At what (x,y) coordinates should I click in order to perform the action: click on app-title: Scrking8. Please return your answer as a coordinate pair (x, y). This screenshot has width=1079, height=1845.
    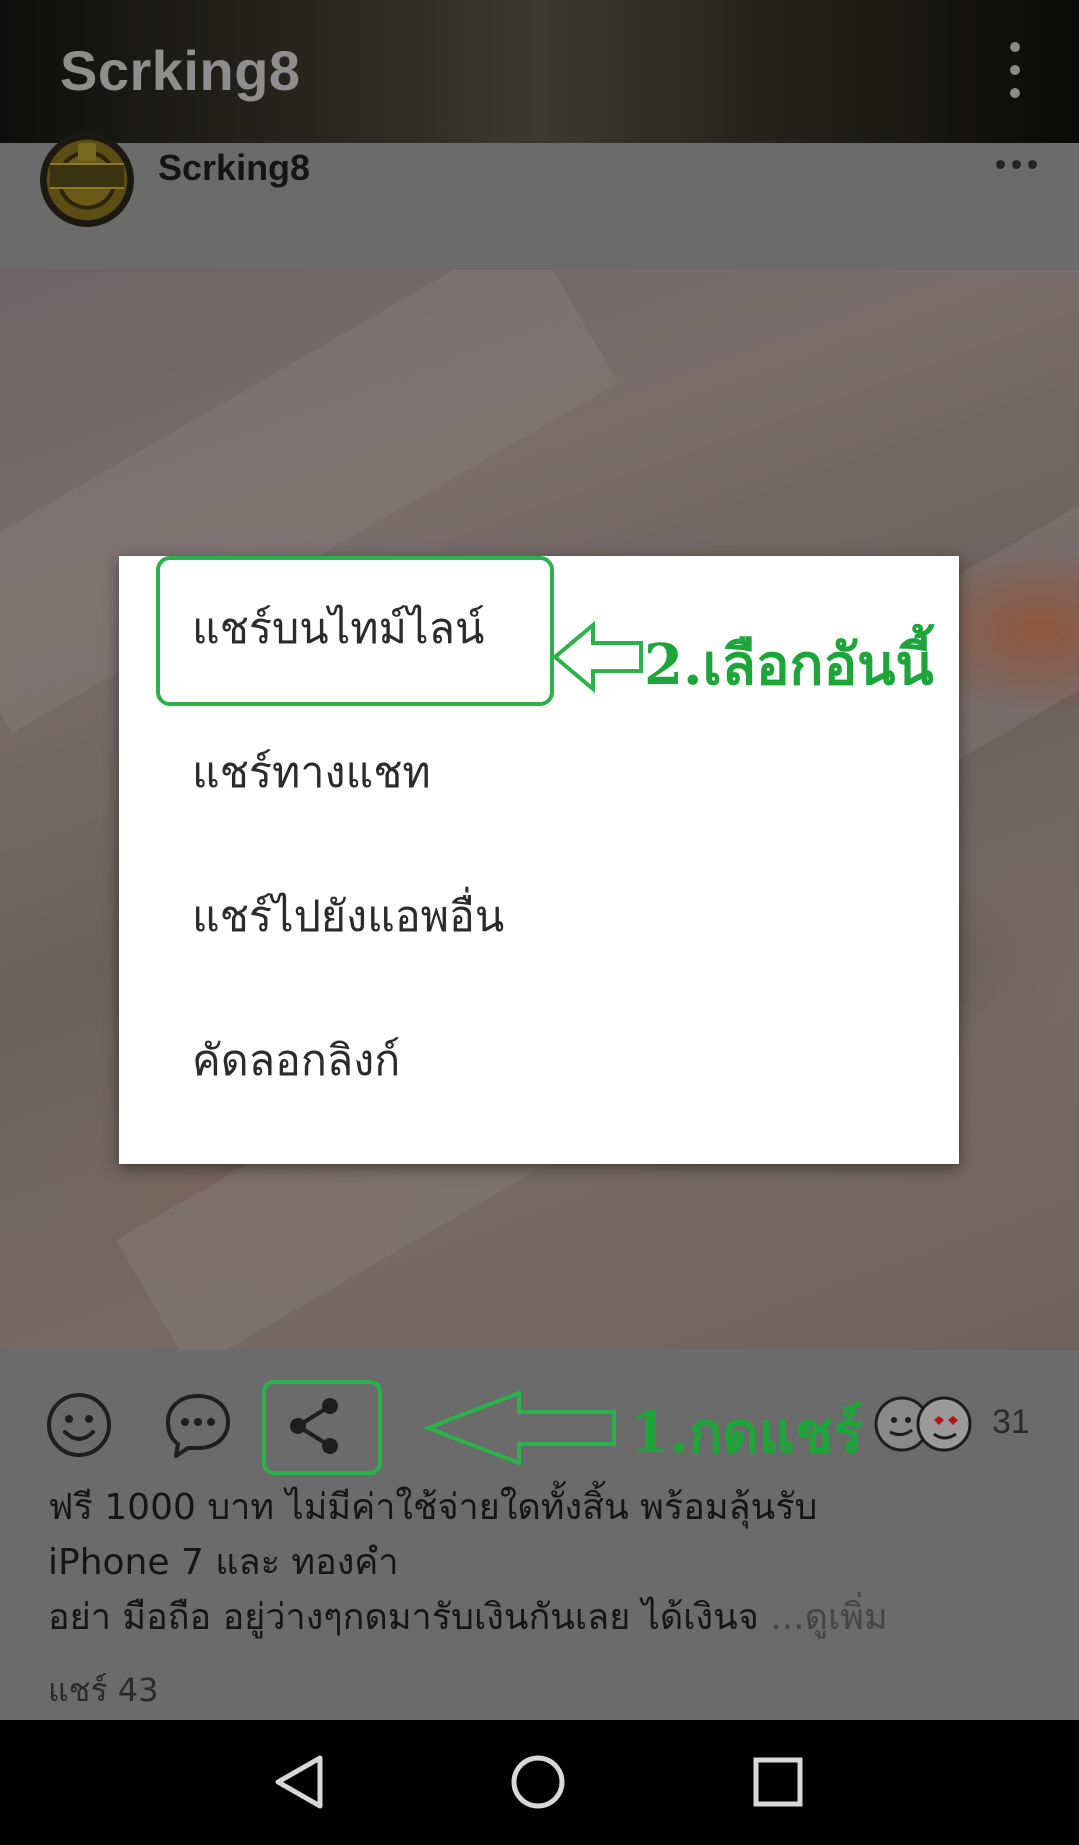
    Looking at the image, I should click on (180, 70).